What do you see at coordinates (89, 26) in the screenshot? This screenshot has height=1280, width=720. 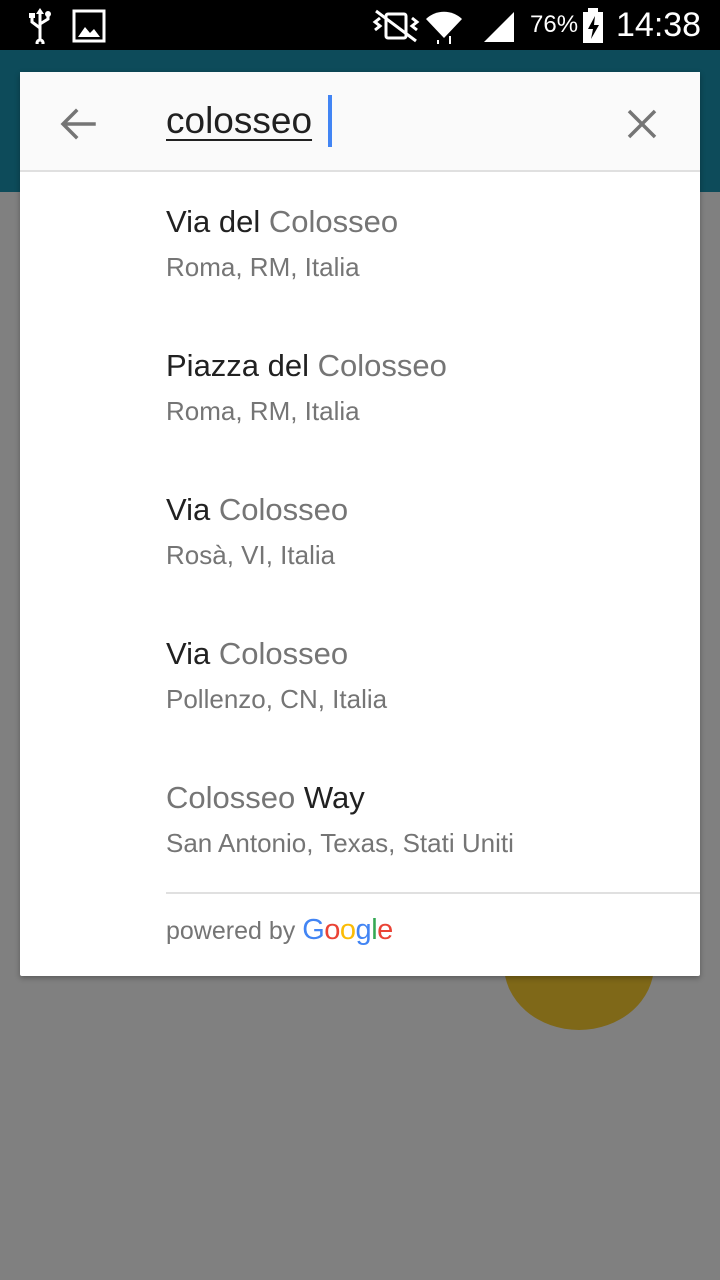 I see `image-icon` at bounding box center [89, 26].